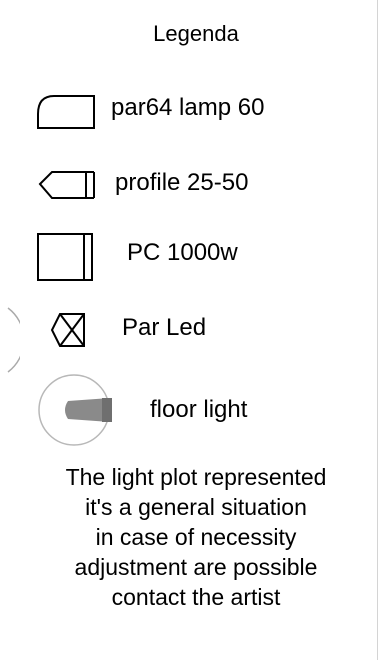  Describe the element at coordinates (164, 327) in the screenshot. I see `legend-item-label: Par Led` at that location.